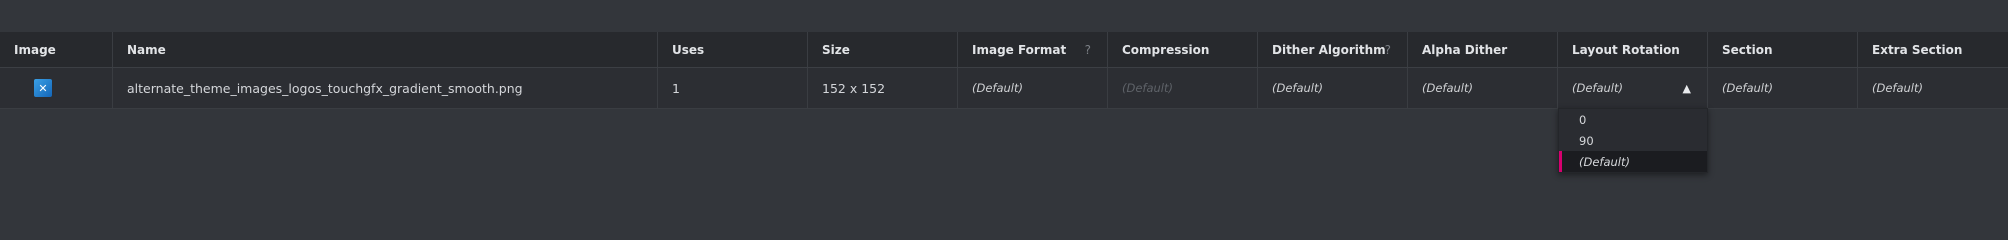 This screenshot has width=2008, height=240. Describe the element at coordinates (733, 88) in the screenshot. I see `uses-cell: 1` at that location.